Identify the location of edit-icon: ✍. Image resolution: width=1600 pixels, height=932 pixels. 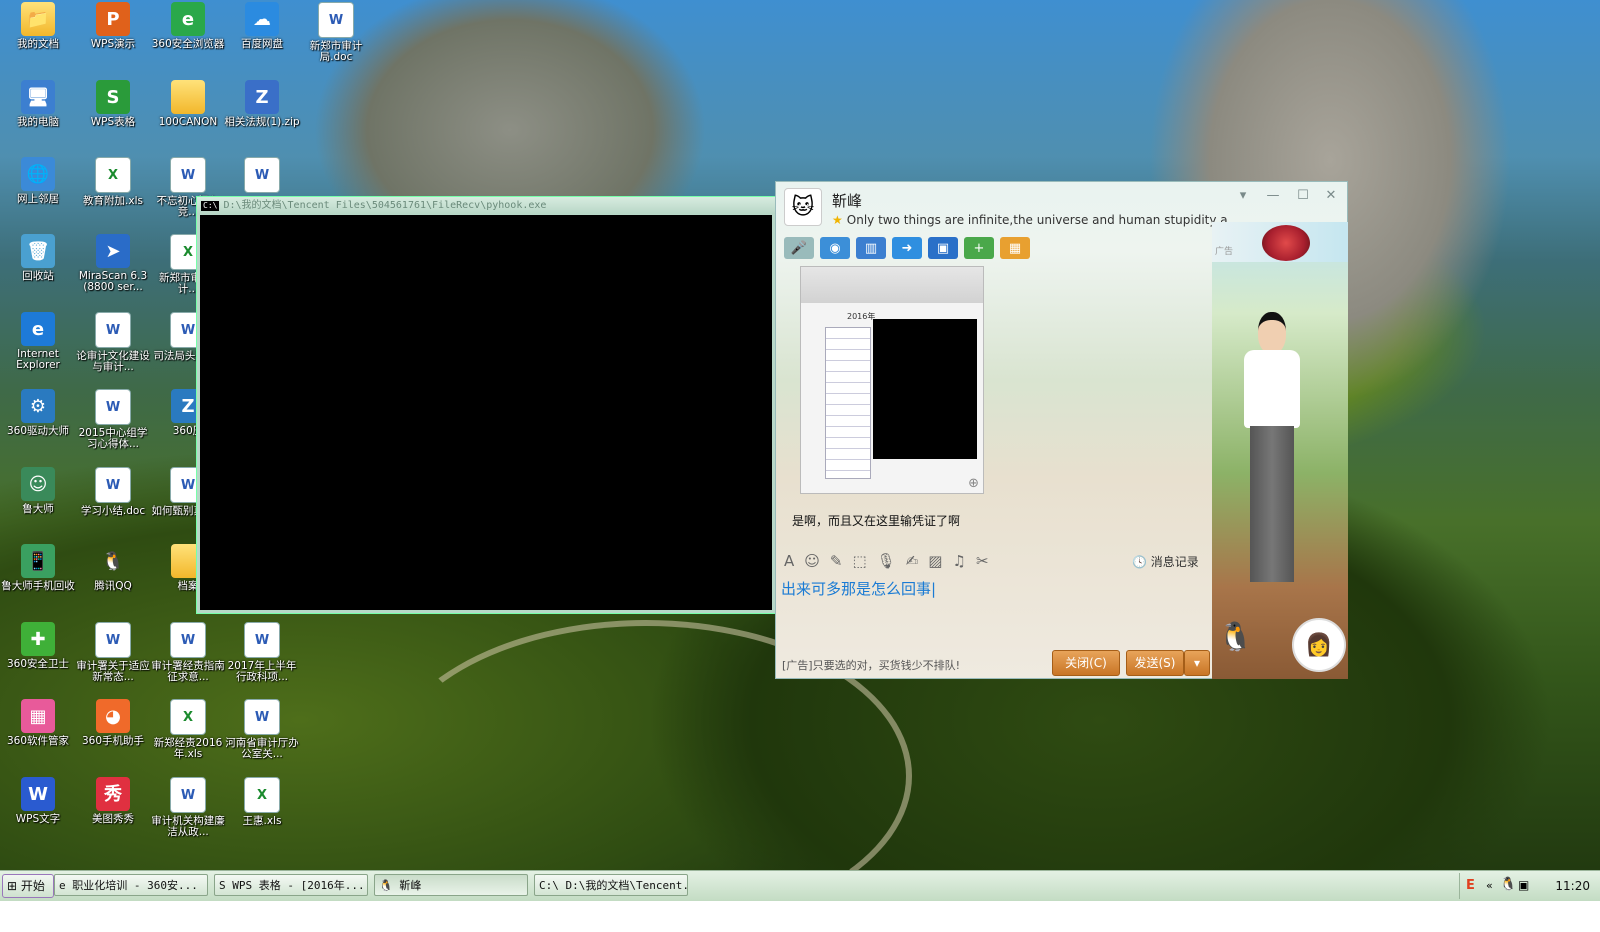
(912, 561).